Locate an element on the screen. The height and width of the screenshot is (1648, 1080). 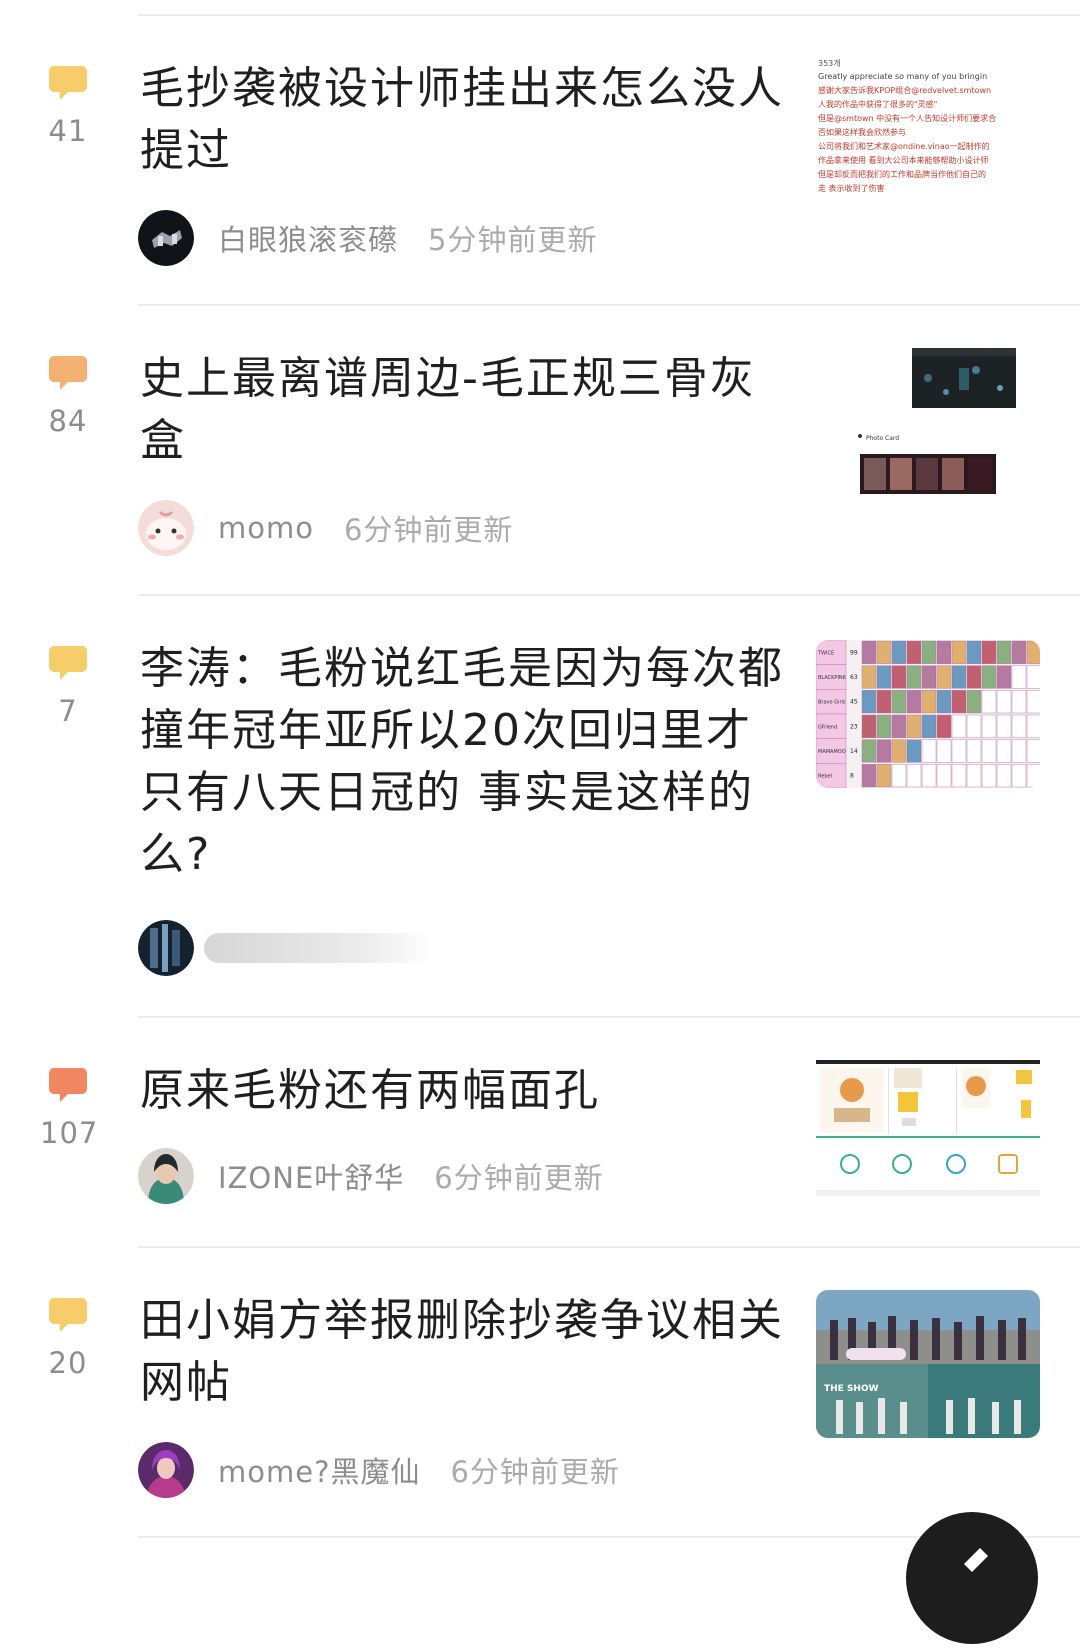
post-thumbnail: THE SHOW is located at coordinates (928, 1364).